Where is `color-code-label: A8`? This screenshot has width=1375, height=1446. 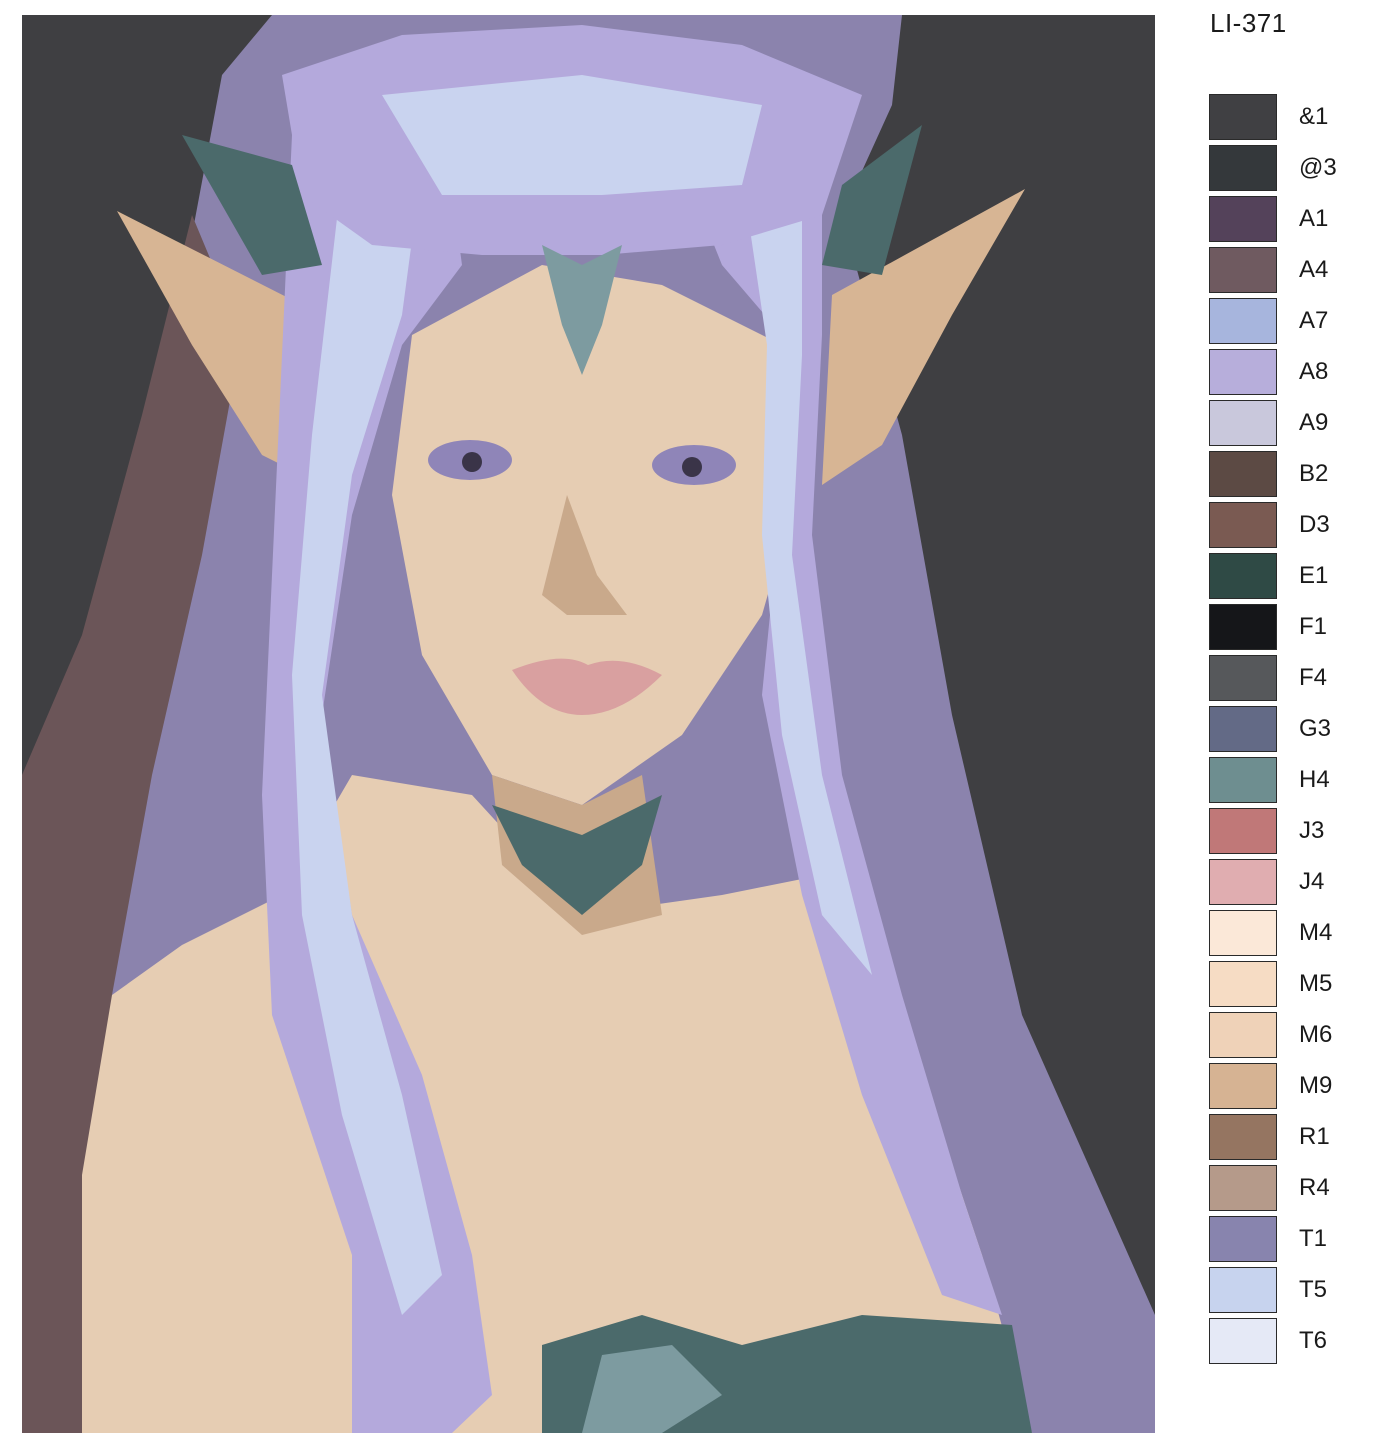
color-code-label: A8 is located at coordinates (1314, 371).